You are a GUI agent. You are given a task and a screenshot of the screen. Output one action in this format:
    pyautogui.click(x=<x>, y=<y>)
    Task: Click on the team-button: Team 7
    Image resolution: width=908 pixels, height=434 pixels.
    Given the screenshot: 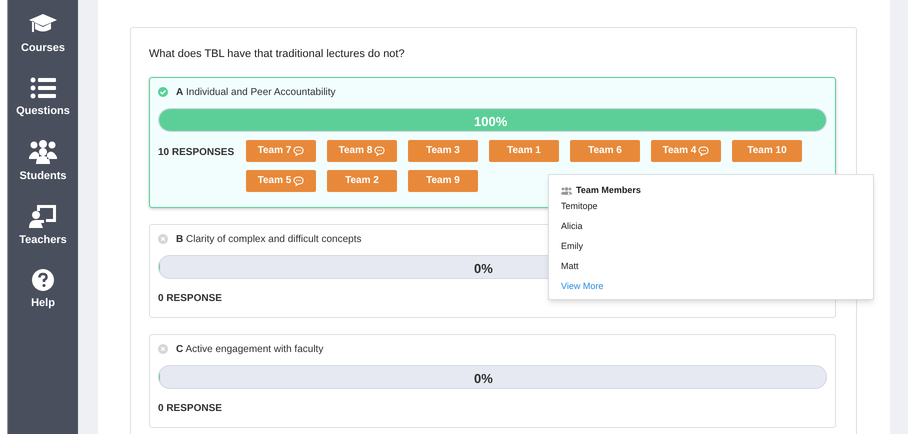 What is the action you would take?
    pyautogui.click(x=281, y=151)
    